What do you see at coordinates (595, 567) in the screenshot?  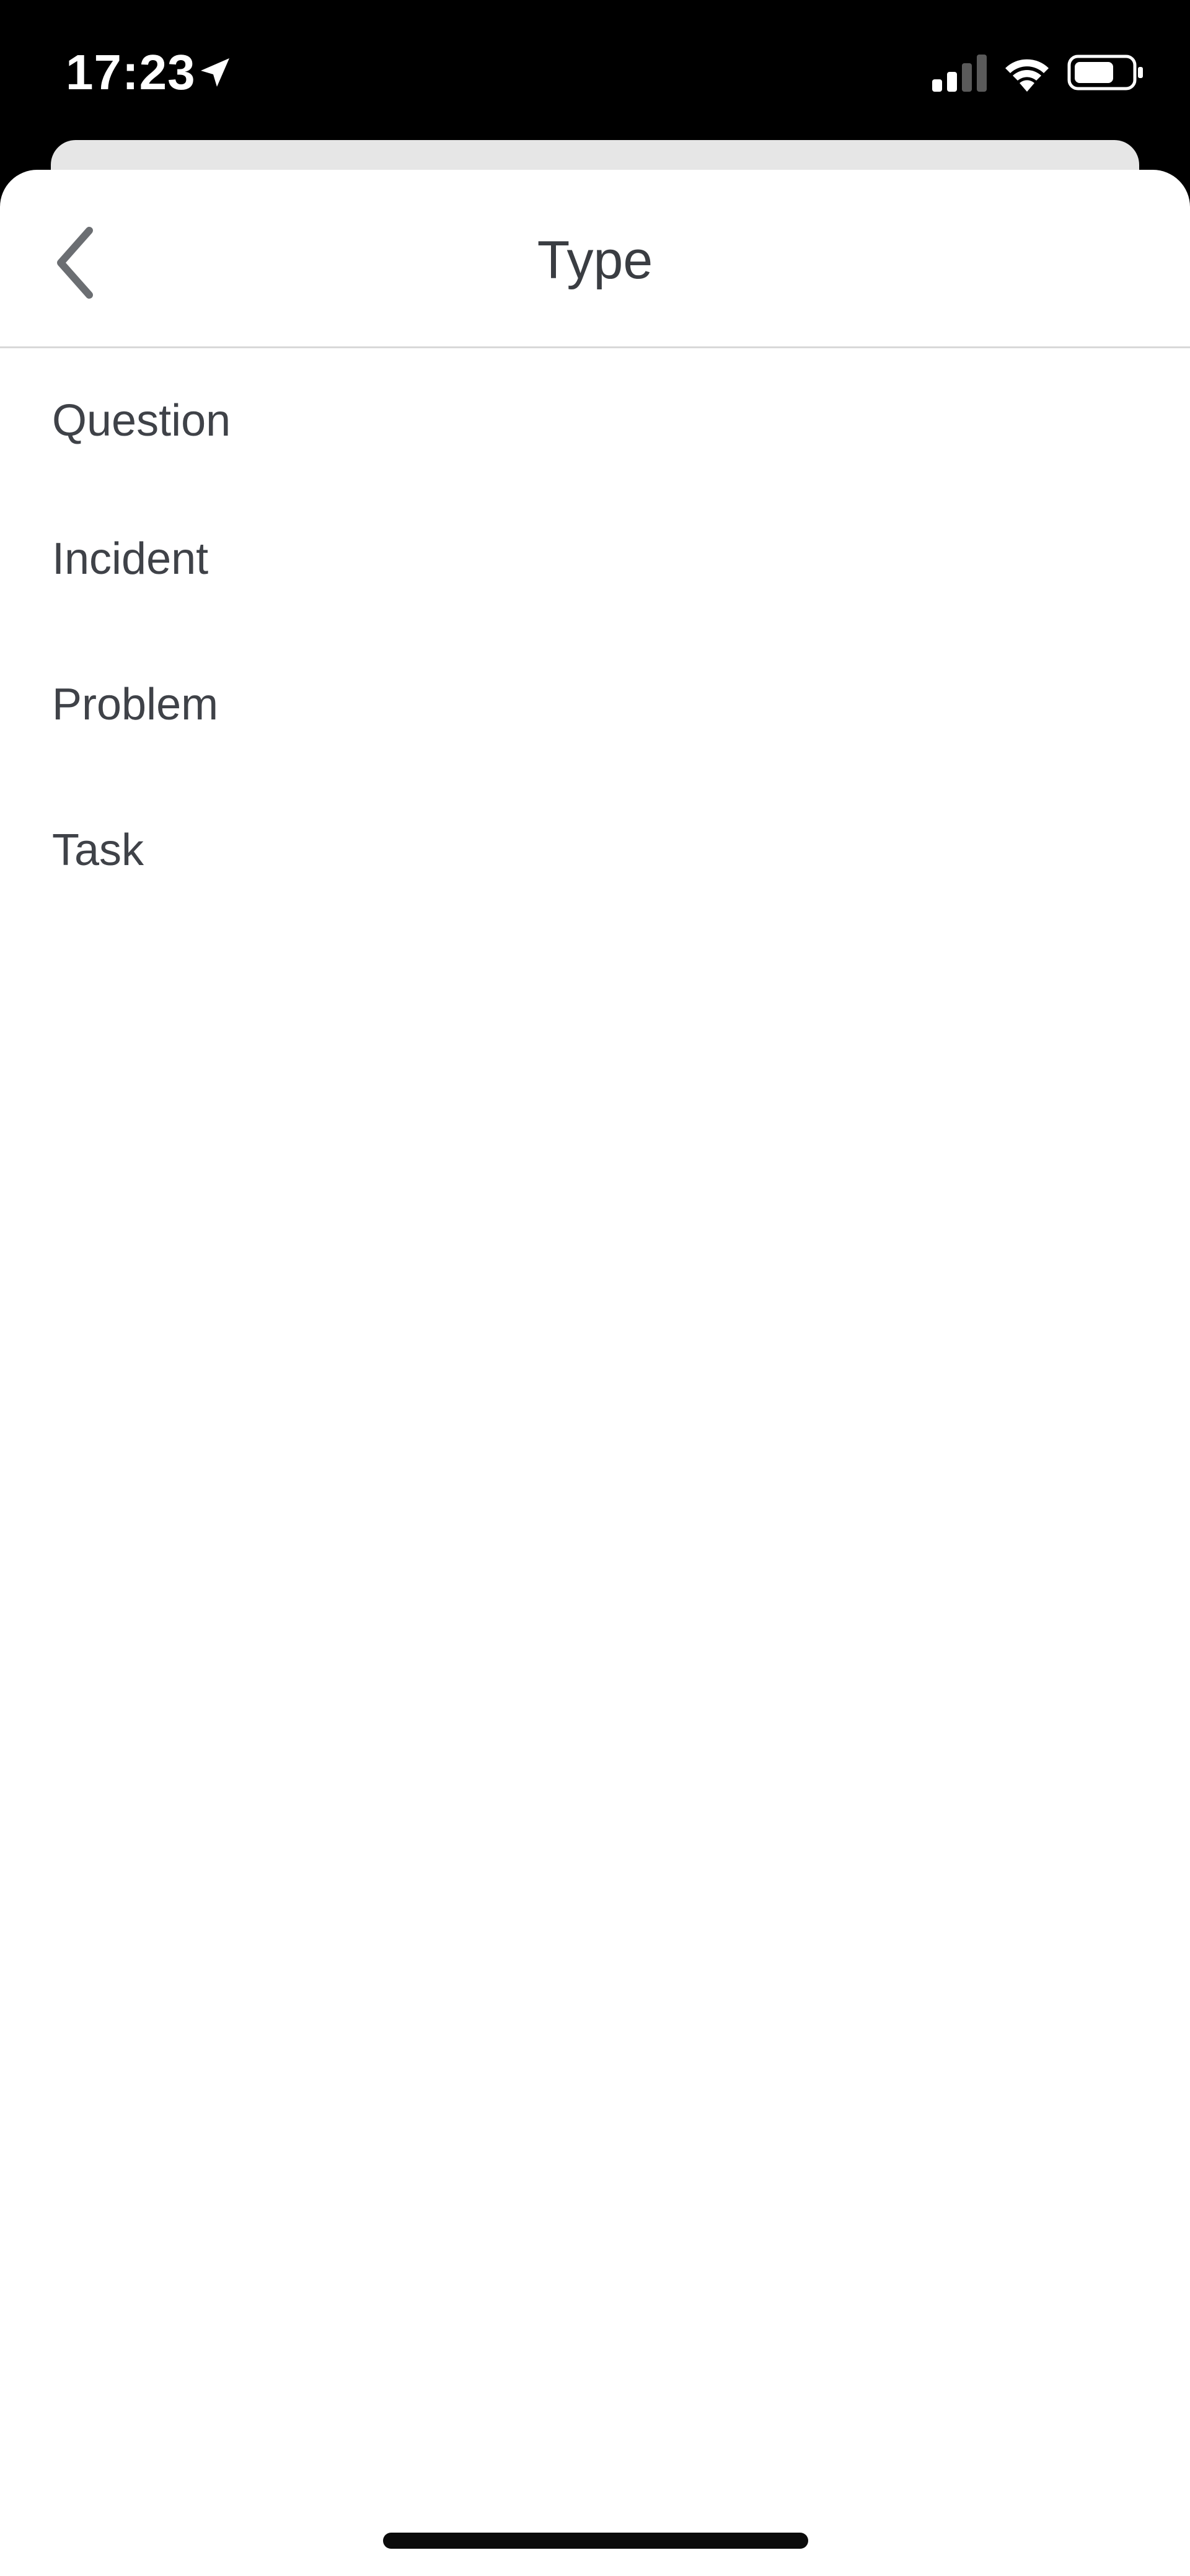 I see `type-option-incident: Incident` at bounding box center [595, 567].